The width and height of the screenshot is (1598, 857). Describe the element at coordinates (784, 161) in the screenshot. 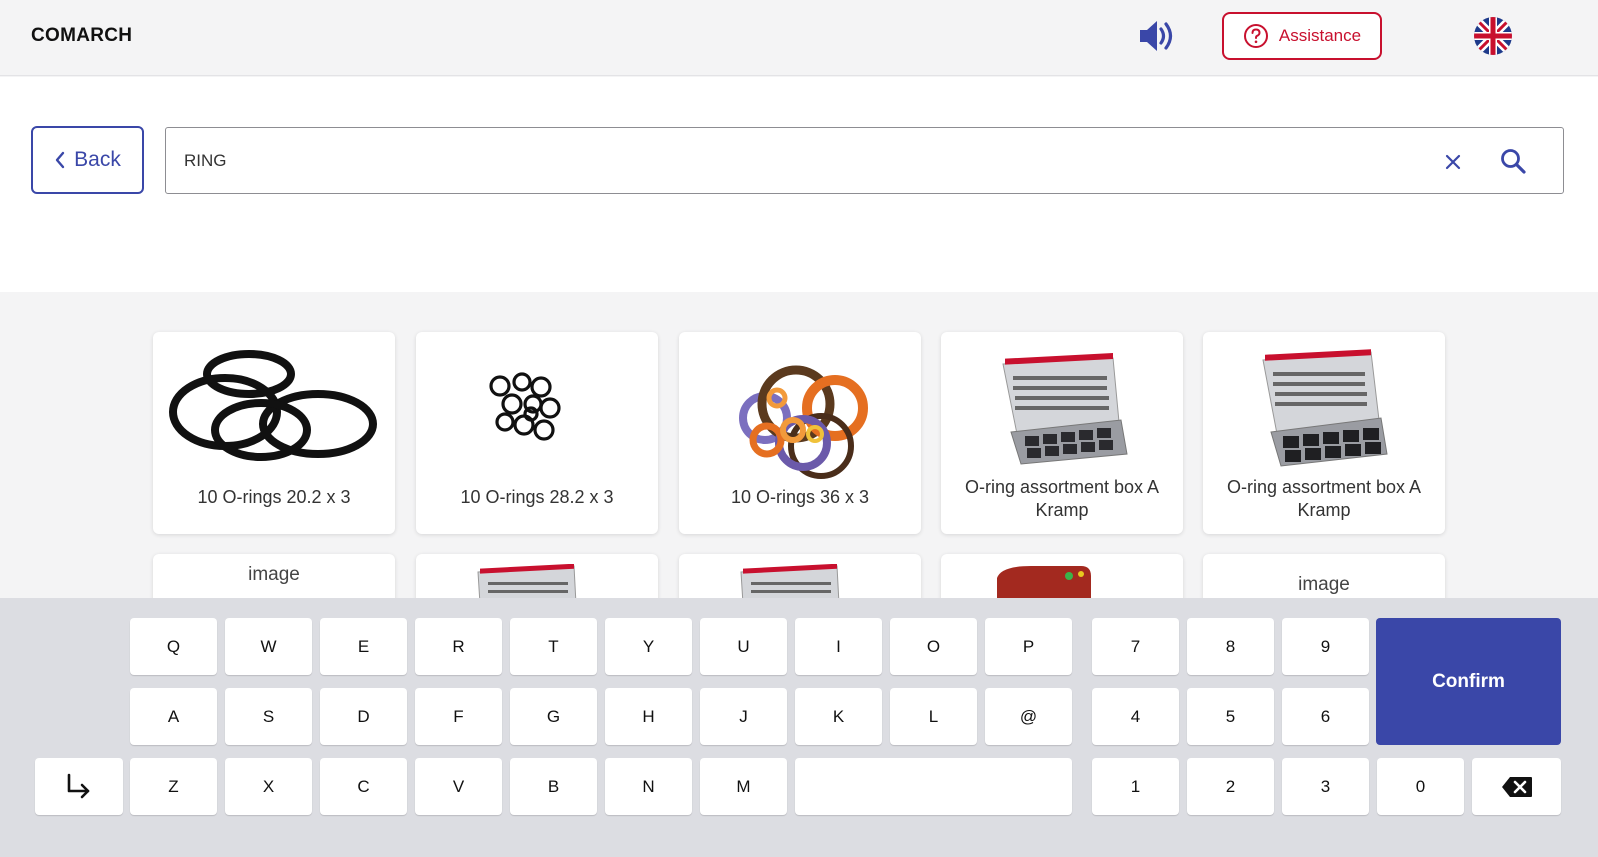

I see `search-input` at that location.